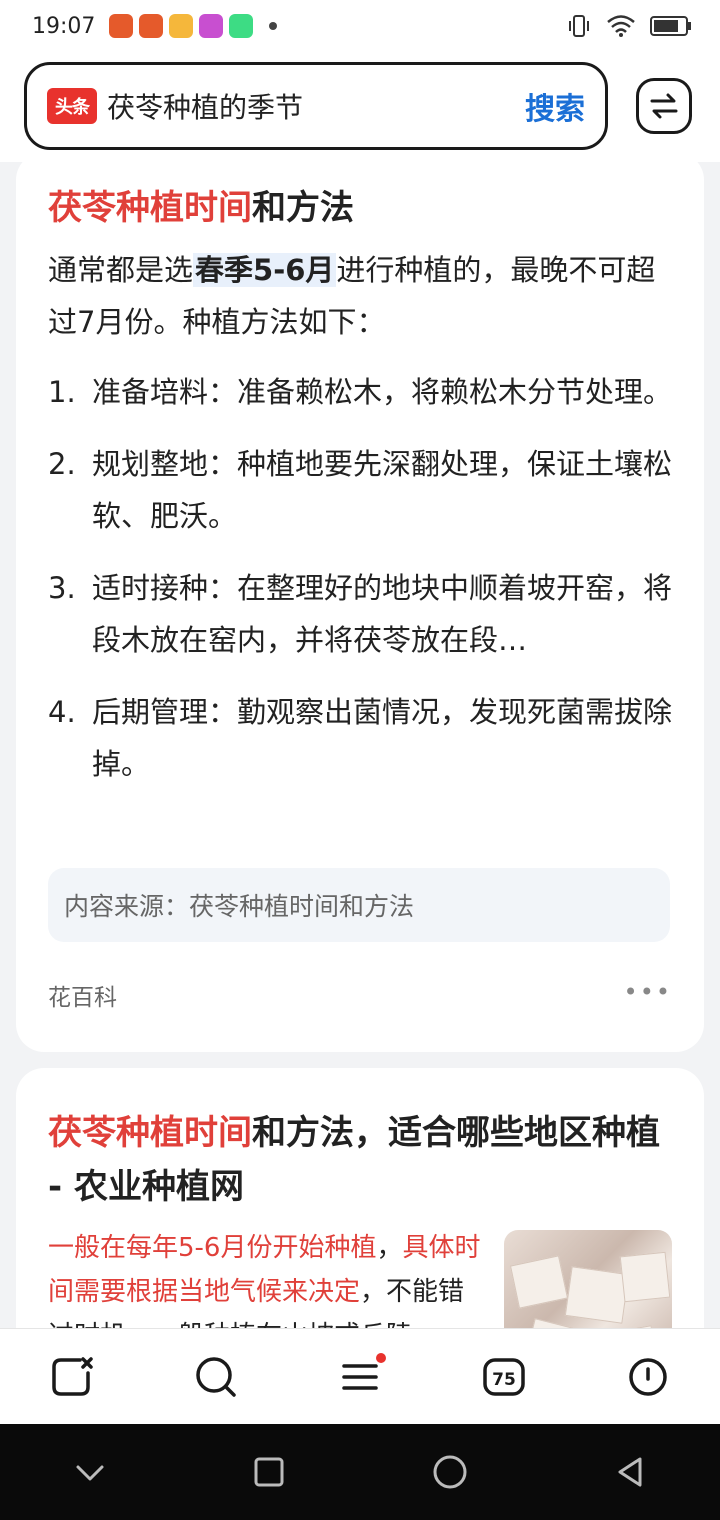 This screenshot has width=720, height=1520. I want to click on result-thumbnail, so click(588, 1279).